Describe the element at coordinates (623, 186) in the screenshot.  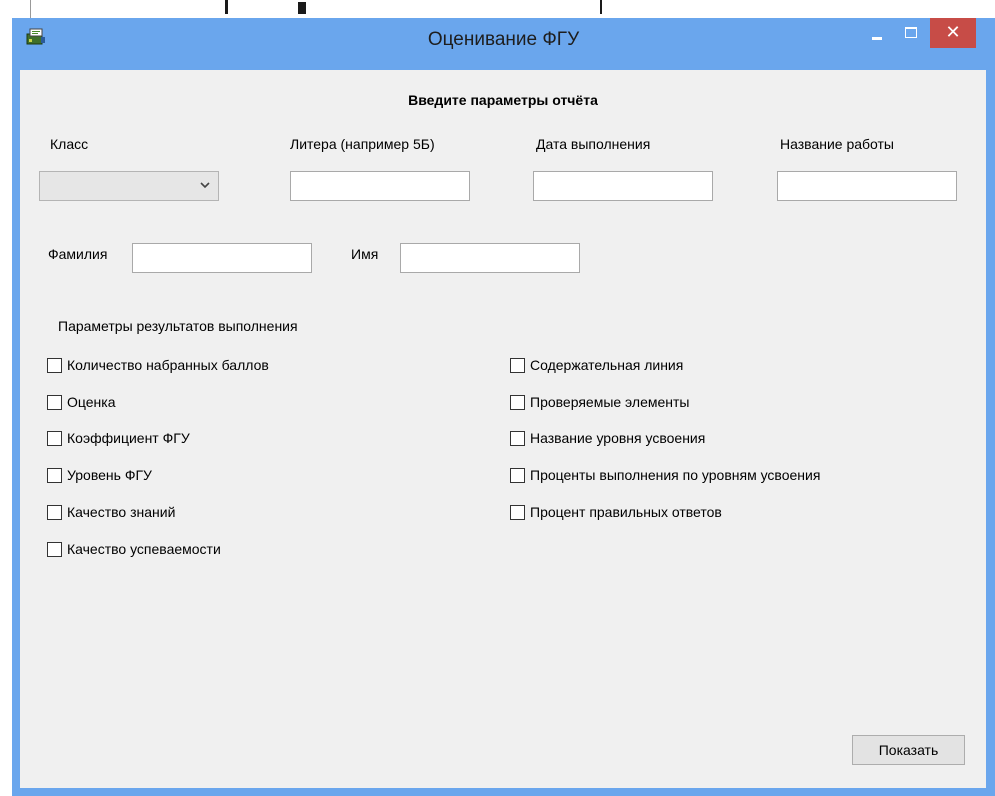
I see `date-input` at that location.